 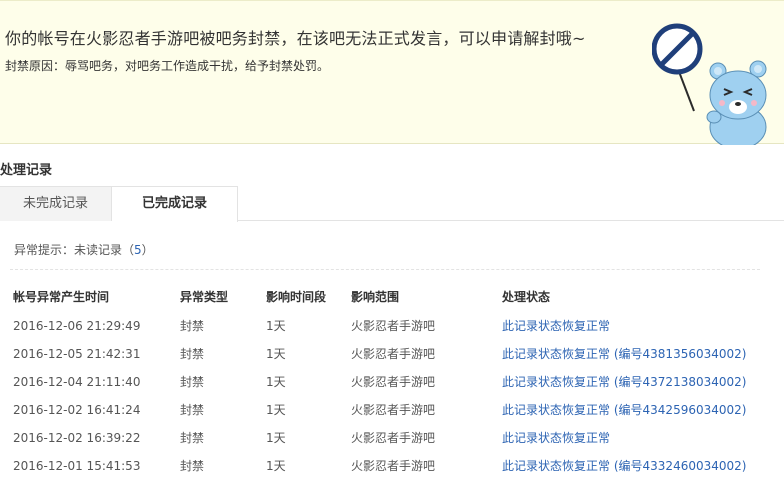 What do you see at coordinates (77, 354) in the screenshot?
I see `row-time: 2016-12-05 21:42:31` at bounding box center [77, 354].